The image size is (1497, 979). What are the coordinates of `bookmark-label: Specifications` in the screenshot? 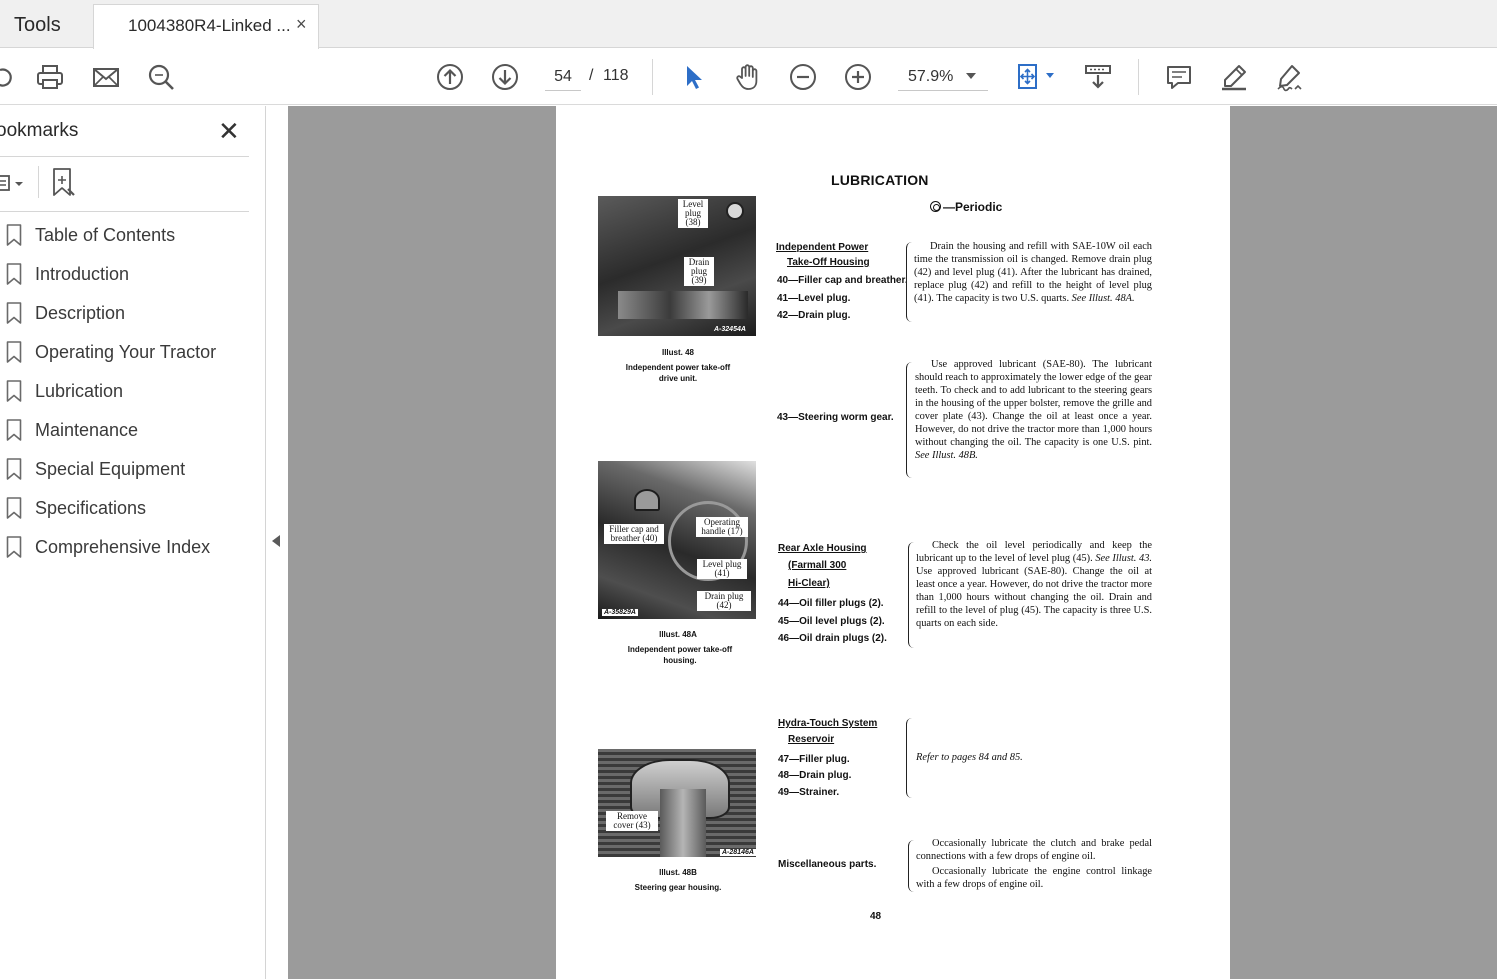 It's located at (91, 508).